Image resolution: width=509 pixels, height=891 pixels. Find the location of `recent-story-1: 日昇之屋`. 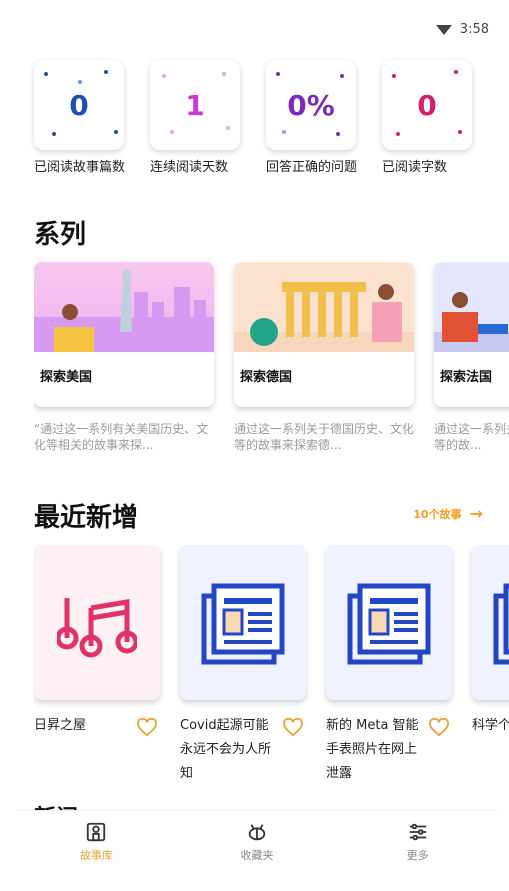

recent-story-1: 日昇之屋 is located at coordinates (97, 665).